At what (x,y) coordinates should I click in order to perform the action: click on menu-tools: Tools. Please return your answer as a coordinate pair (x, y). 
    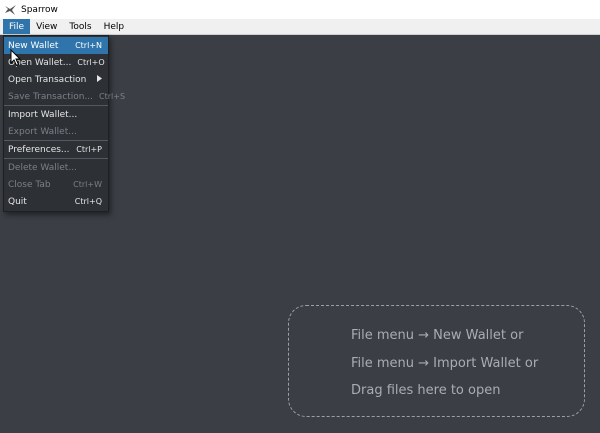
    Looking at the image, I should click on (80, 26).